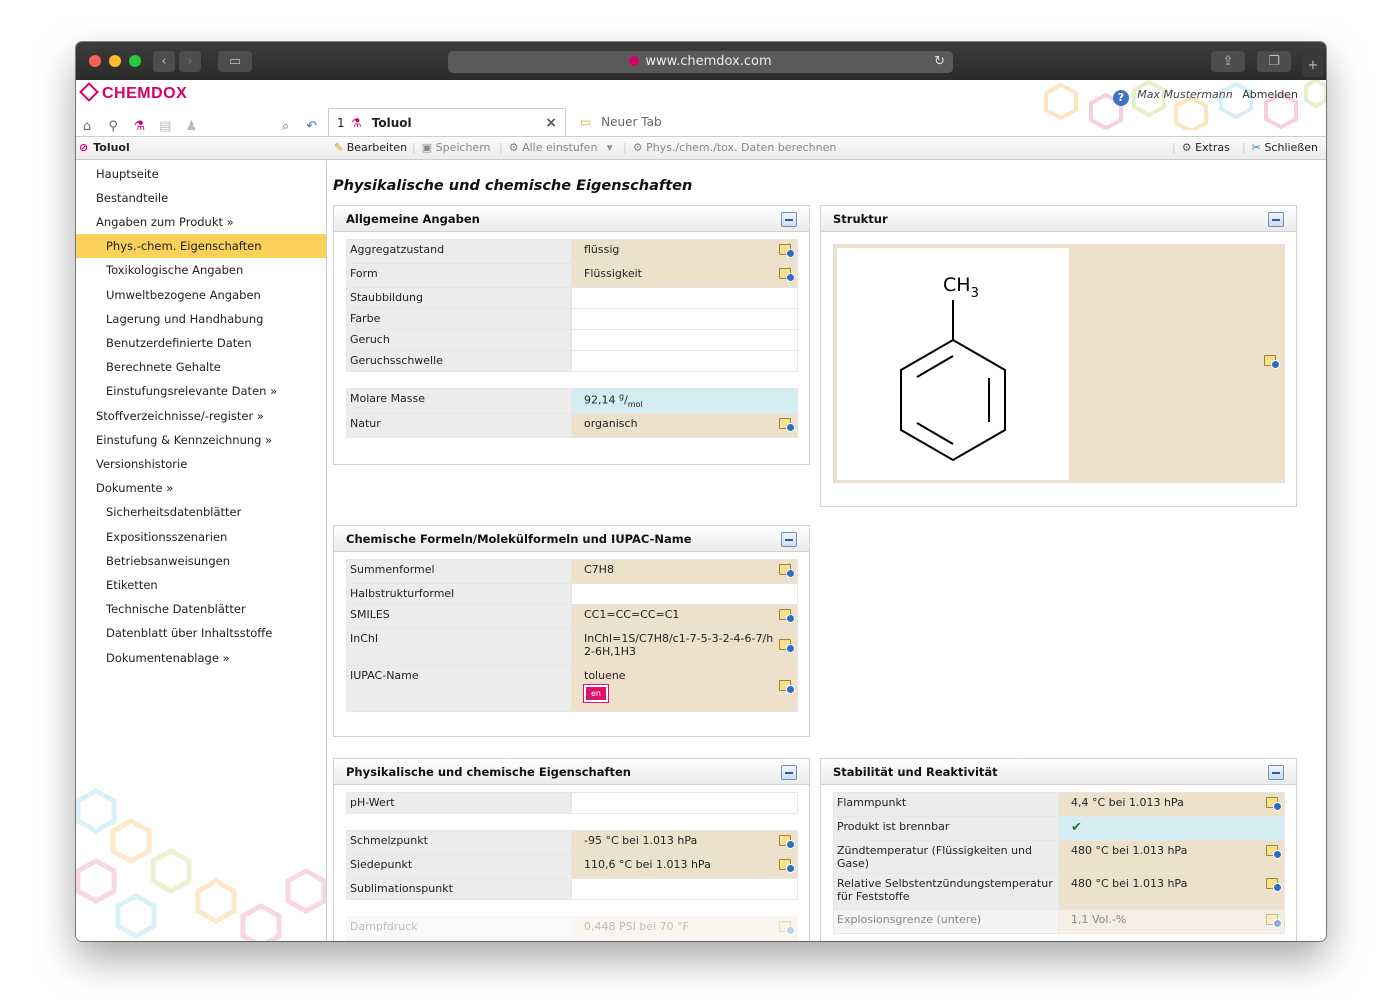 The image size is (1400, 1000). I want to click on nav-item: Dokumente », so click(201, 488).